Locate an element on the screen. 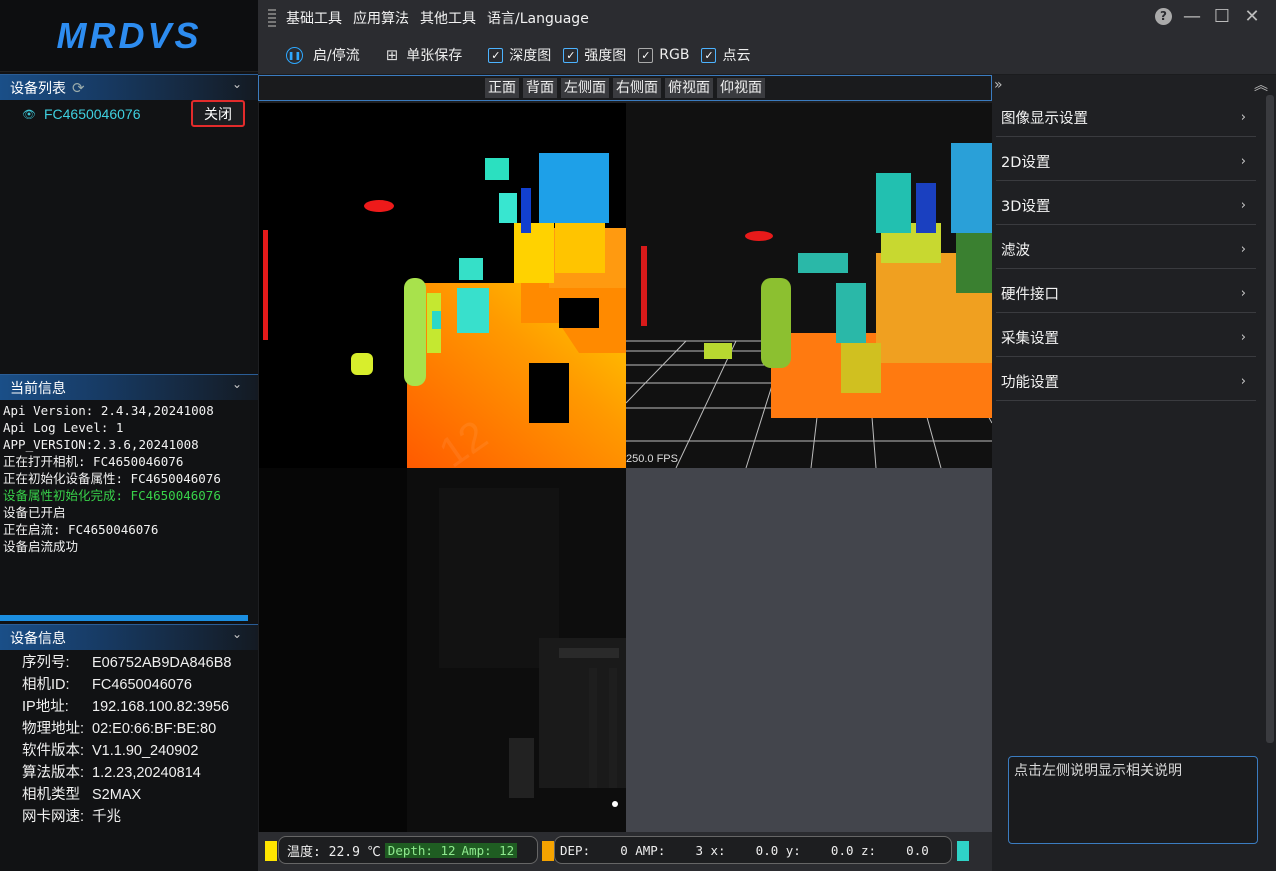 This screenshot has width=1276, height=871. device-info-value: 1.2.23,20240814 is located at coordinates (146, 773).